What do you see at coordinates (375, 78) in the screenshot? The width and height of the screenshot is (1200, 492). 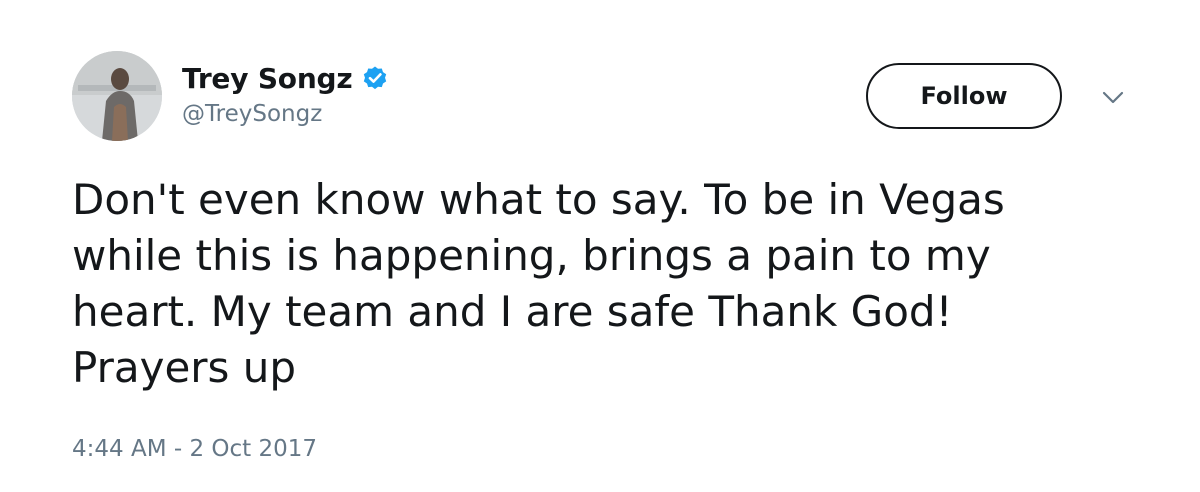 I see `verified-badge-icon` at bounding box center [375, 78].